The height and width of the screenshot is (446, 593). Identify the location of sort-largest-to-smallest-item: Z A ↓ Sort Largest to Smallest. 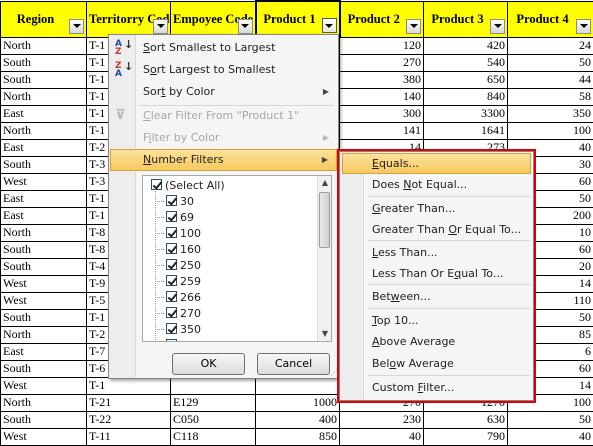
(223, 70).